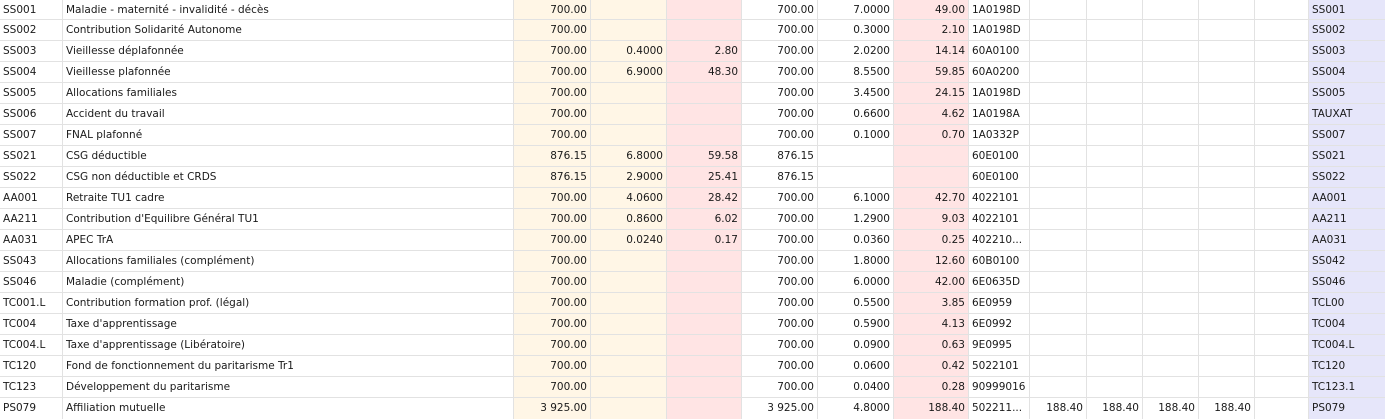 This screenshot has width=1385, height=419. What do you see at coordinates (31, 93) in the screenshot?
I see `code-cell: SS005` at bounding box center [31, 93].